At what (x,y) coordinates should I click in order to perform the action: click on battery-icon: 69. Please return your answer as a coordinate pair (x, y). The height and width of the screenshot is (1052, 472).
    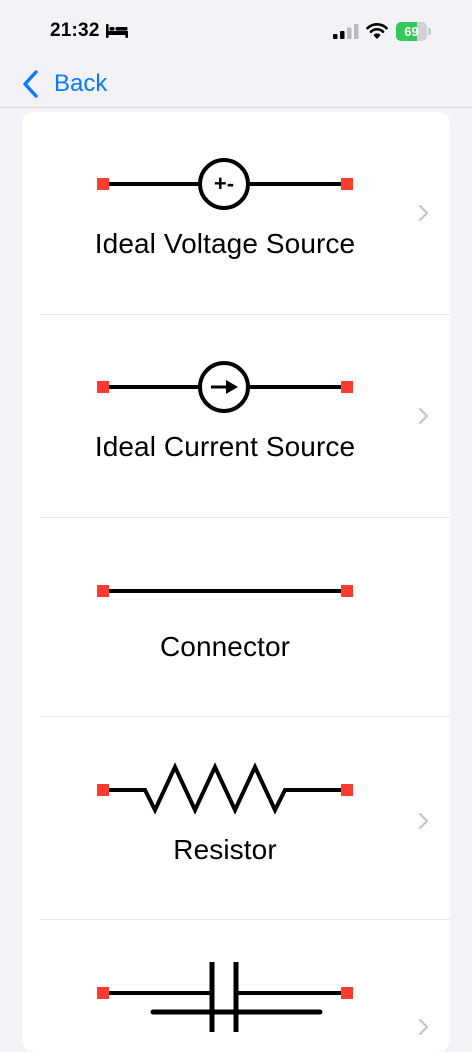
    Looking at the image, I should click on (414, 31).